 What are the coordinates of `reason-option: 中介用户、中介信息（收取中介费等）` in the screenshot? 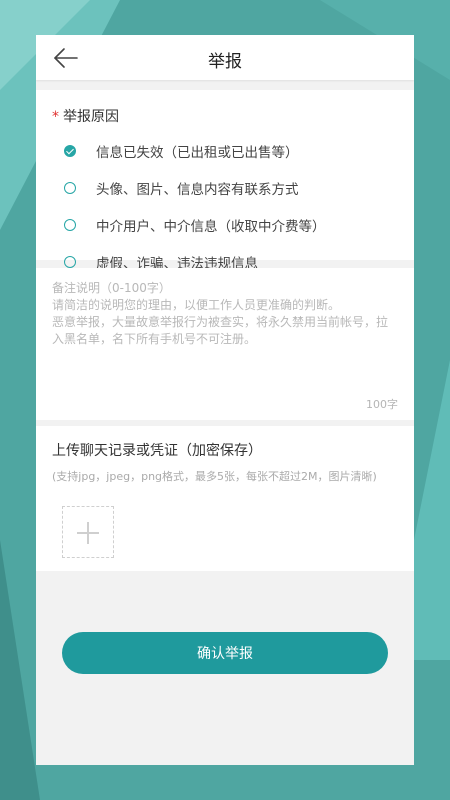 It's located at (225, 224).